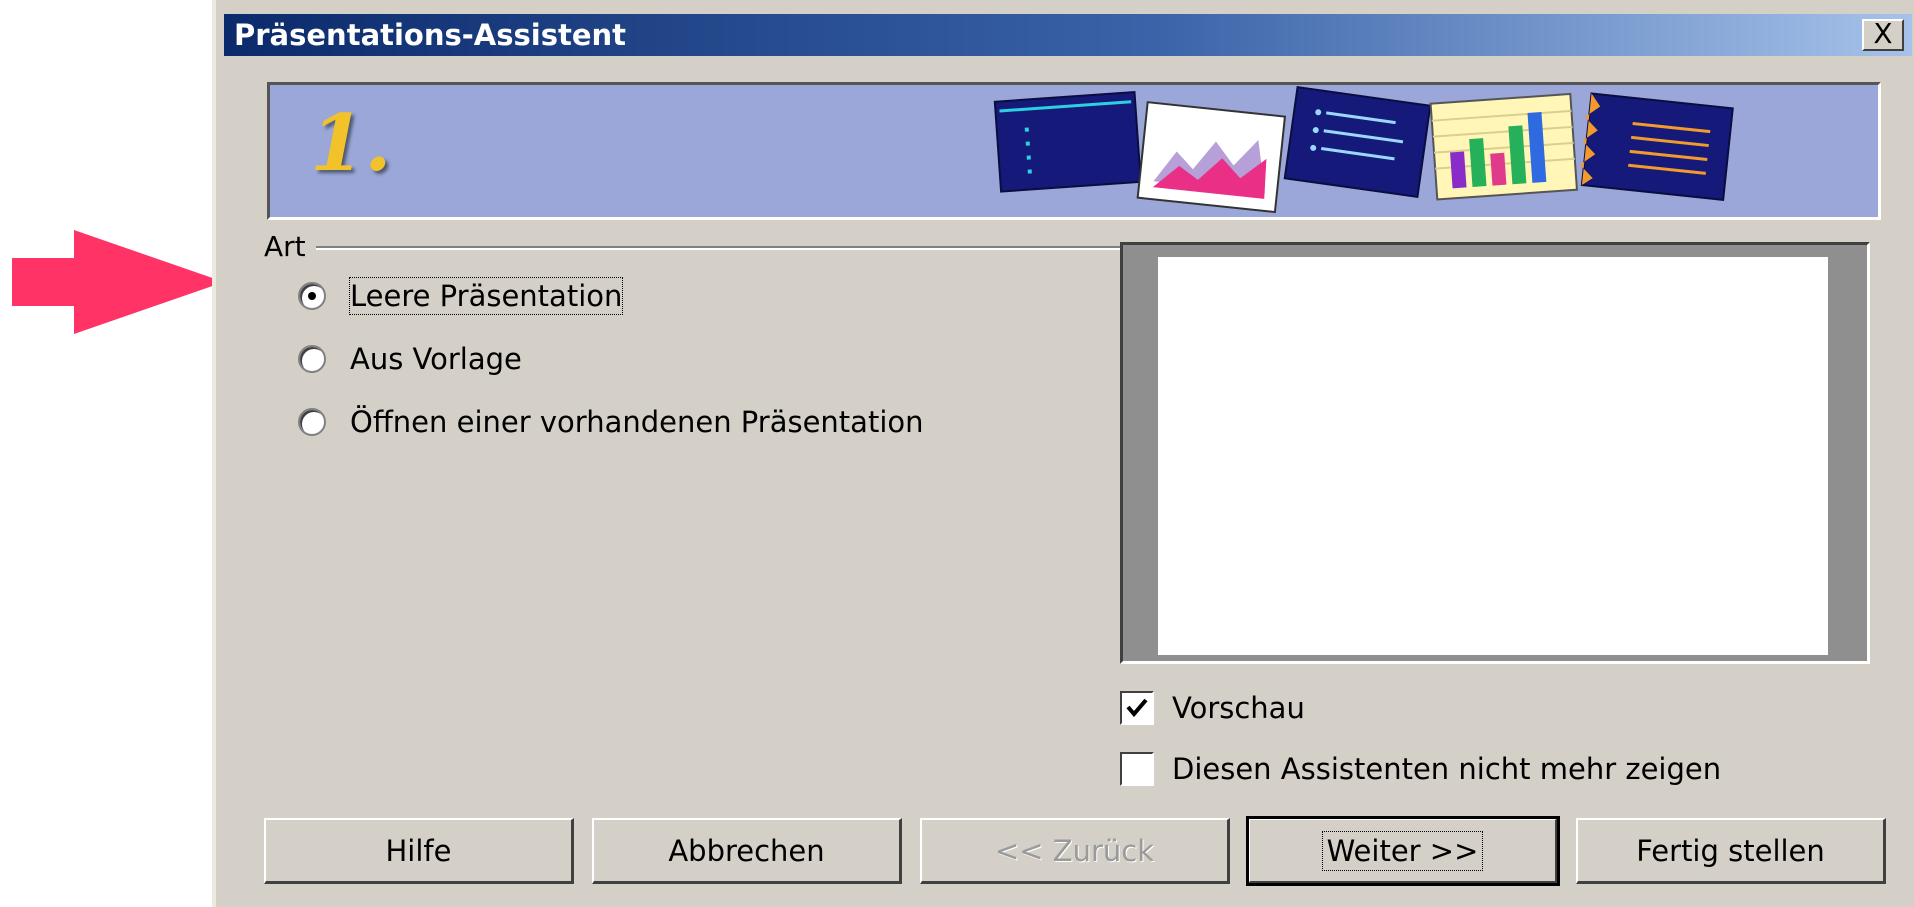  What do you see at coordinates (1363, 150) in the screenshot?
I see `slides-illustration-icon` at bounding box center [1363, 150].